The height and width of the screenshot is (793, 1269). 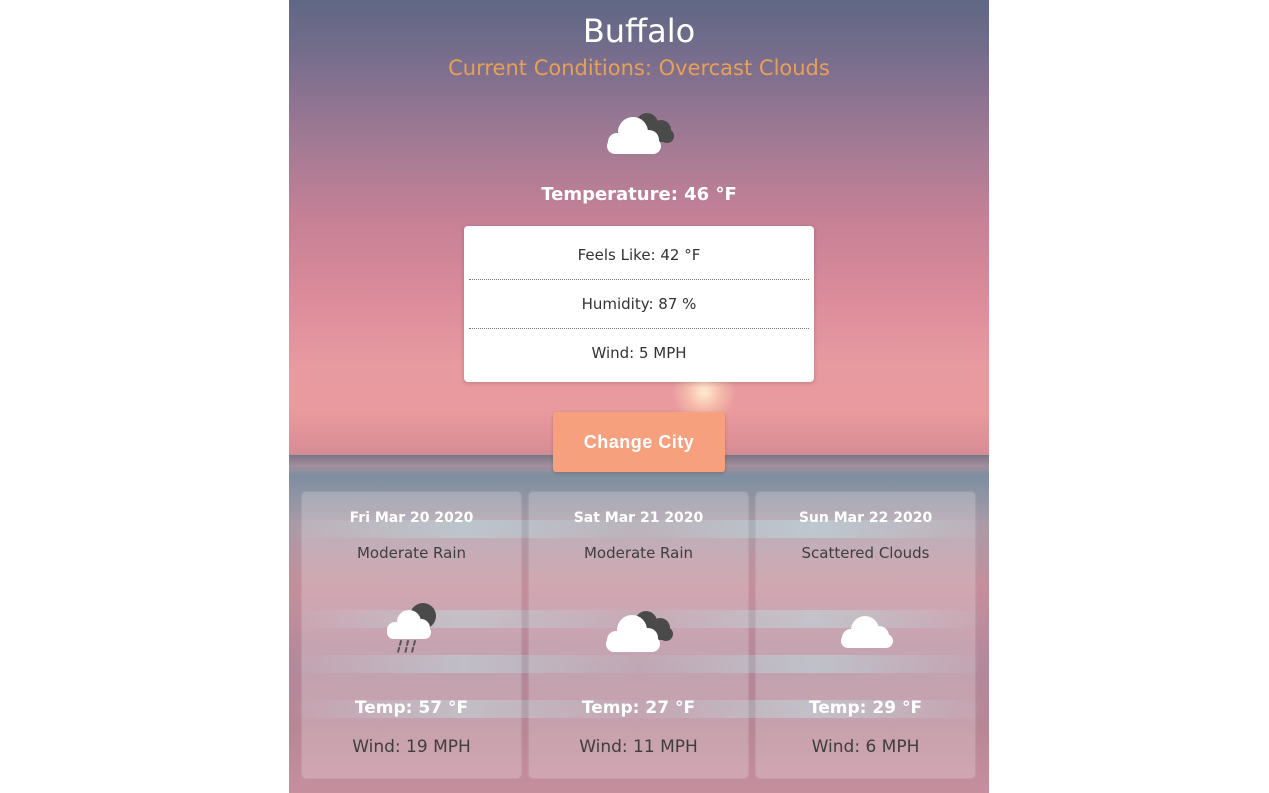 What do you see at coordinates (639, 31) in the screenshot?
I see `city-name: Buffalo` at bounding box center [639, 31].